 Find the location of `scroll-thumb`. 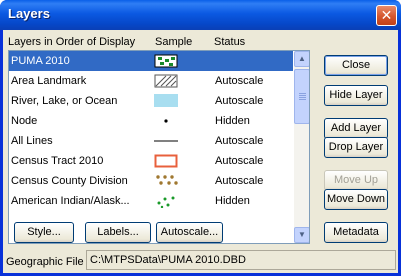

scroll-thumb is located at coordinates (301, 96).